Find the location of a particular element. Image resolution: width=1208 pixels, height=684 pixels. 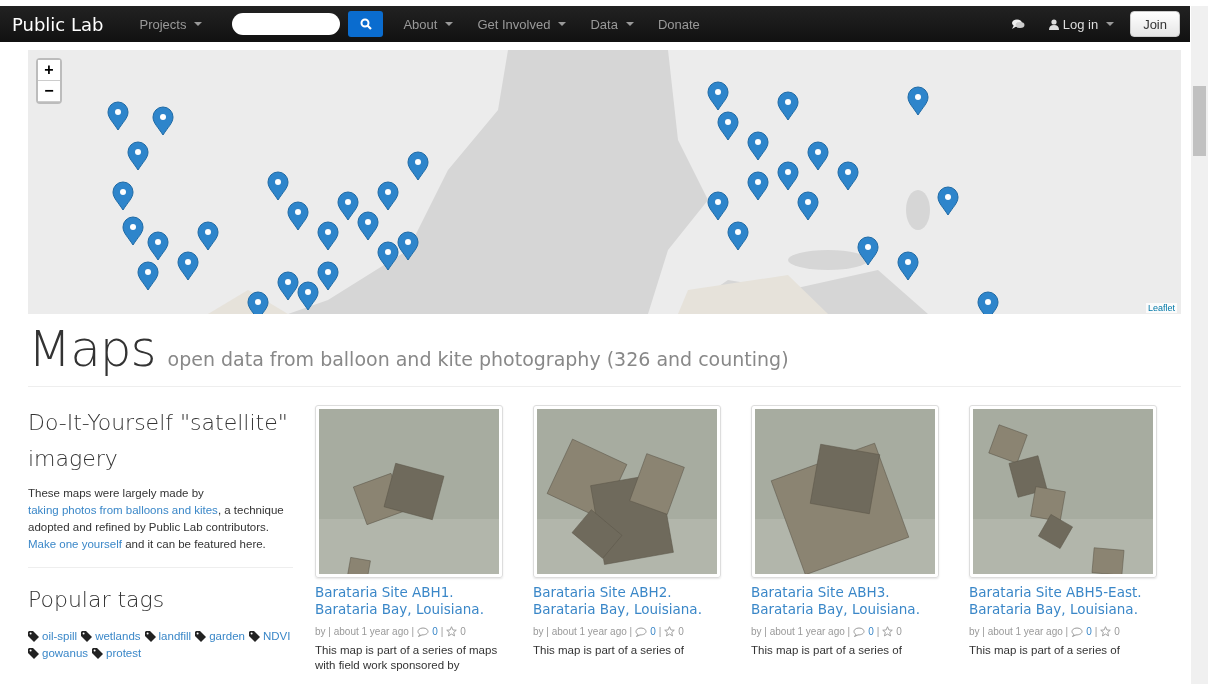

zoom-in-button: + is located at coordinates (49, 70).